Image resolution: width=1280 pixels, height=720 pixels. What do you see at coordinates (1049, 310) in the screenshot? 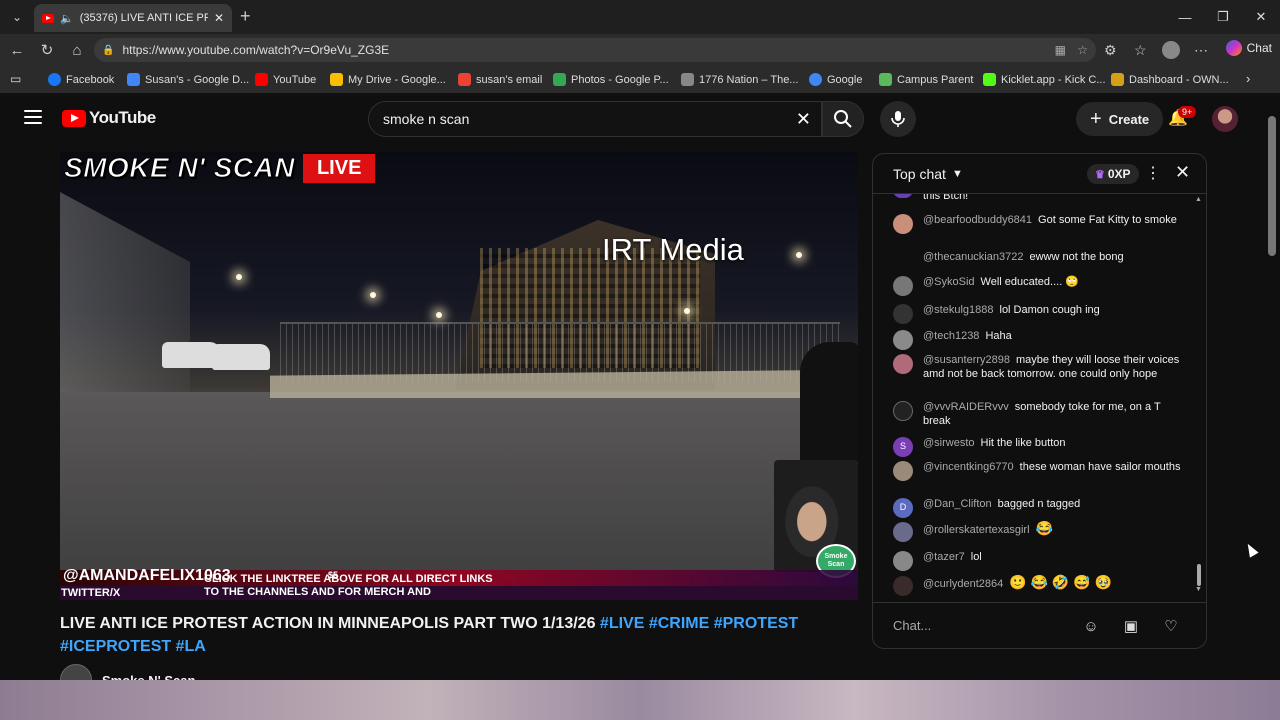
I see `chat-message-text: lol Damon cough ing` at bounding box center [1049, 310].